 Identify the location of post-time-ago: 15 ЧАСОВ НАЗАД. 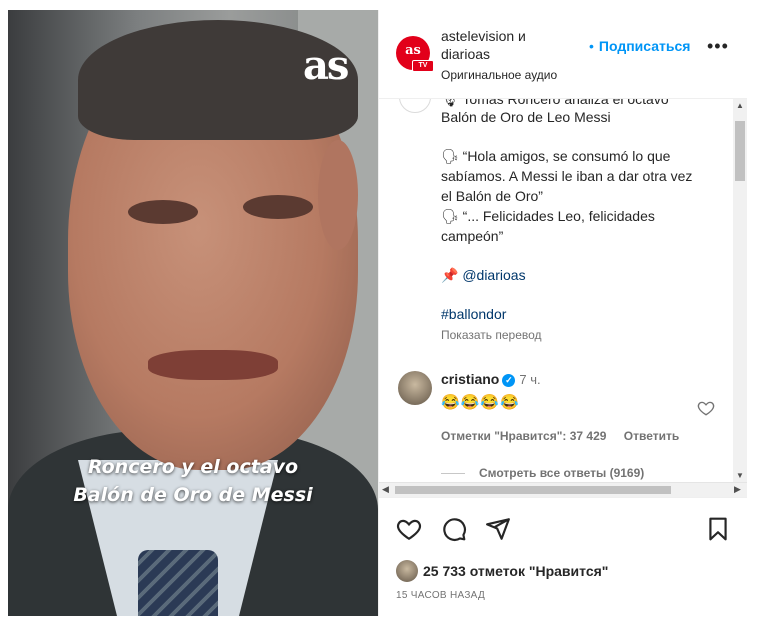
(440, 595).